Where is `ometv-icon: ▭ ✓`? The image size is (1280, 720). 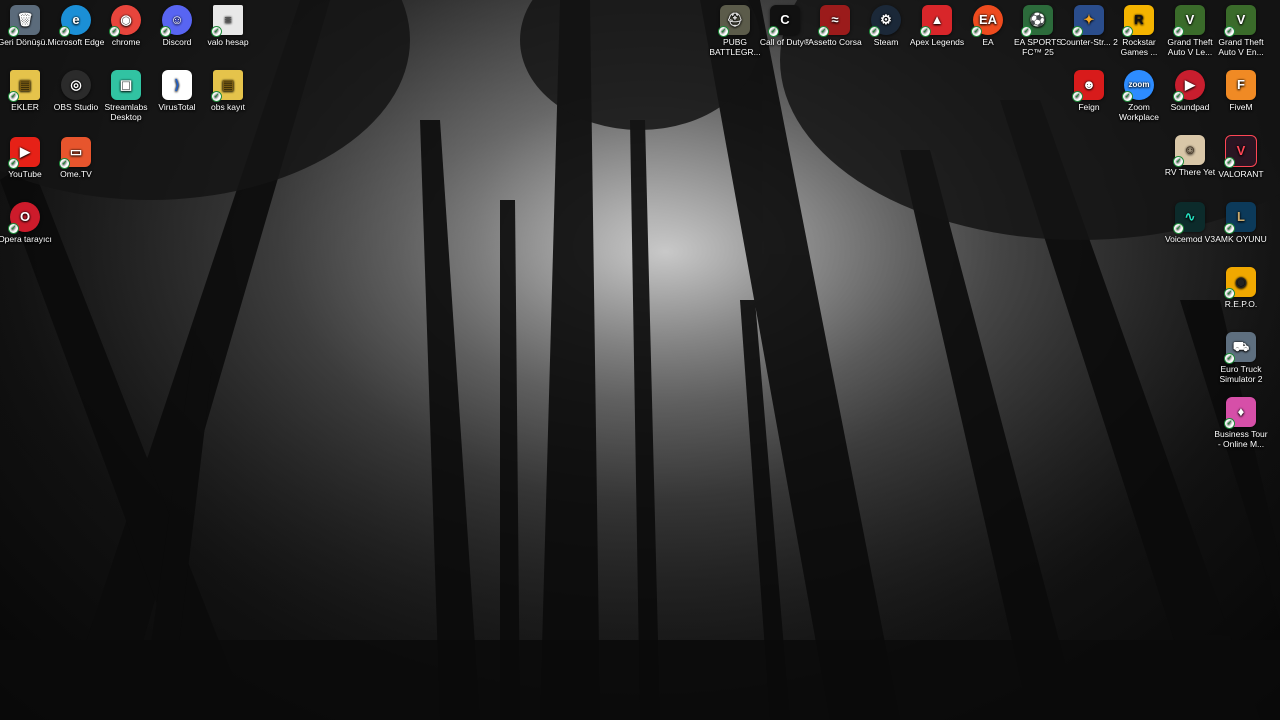
ometv-icon: ▭ ✓ is located at coordinates (75, 153).